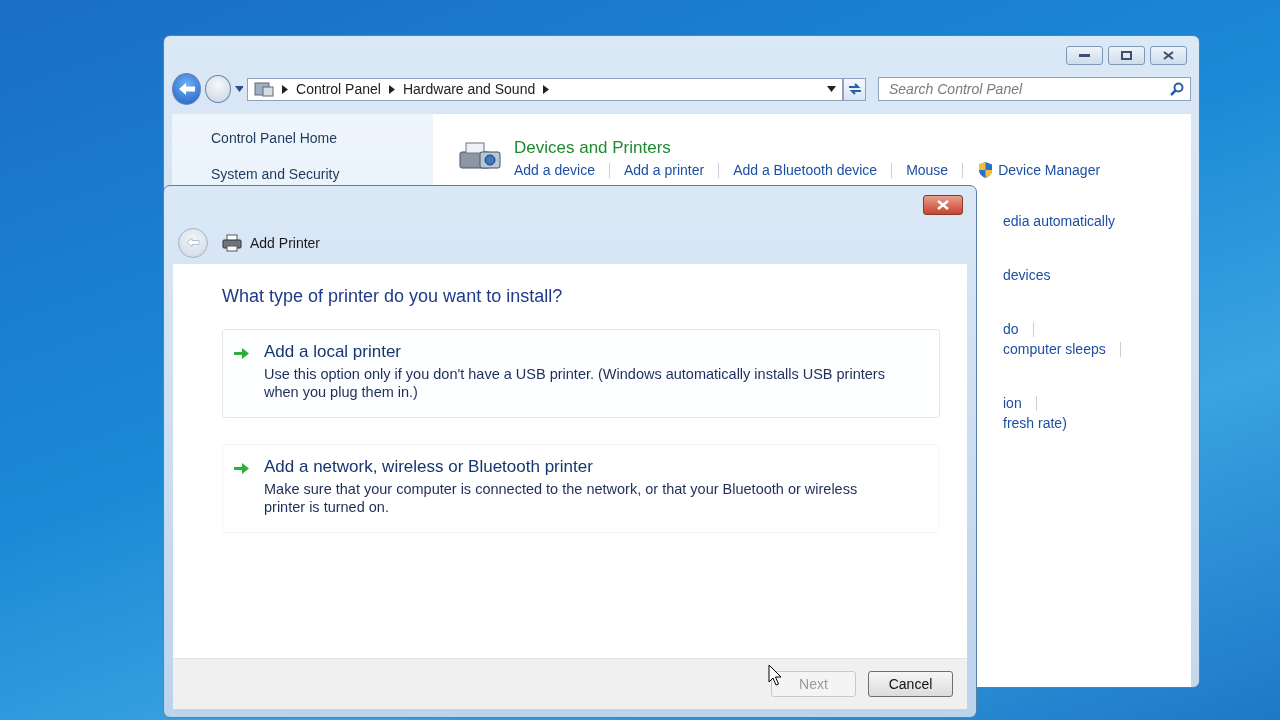  Describe the element at coordinates (581, 373) in the screenshot. I see `option-link: Add a local printer Use this option only if you don't have a USB printer. (Windows automatically installs USB printers when you plug them in.)` at that location.